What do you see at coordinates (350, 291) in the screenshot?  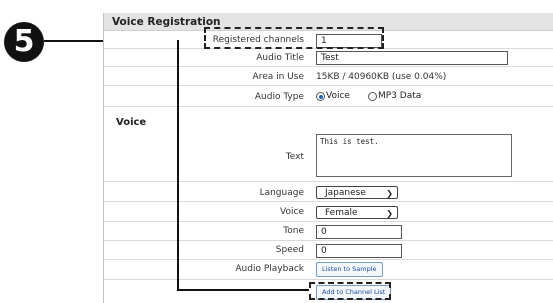 I see `highlight-add-button` at bounding box center [350, 291].